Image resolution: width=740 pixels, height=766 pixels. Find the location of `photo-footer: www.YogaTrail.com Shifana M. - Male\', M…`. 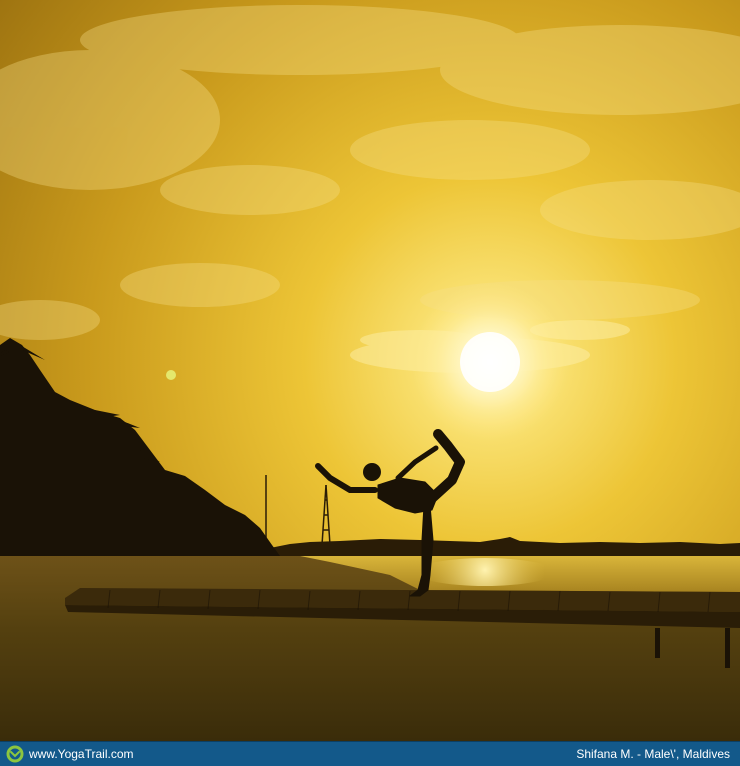

photo-footer: www.YogaTrail.com Shifana M. - Male\', M… is located at coordinates (370, 753).